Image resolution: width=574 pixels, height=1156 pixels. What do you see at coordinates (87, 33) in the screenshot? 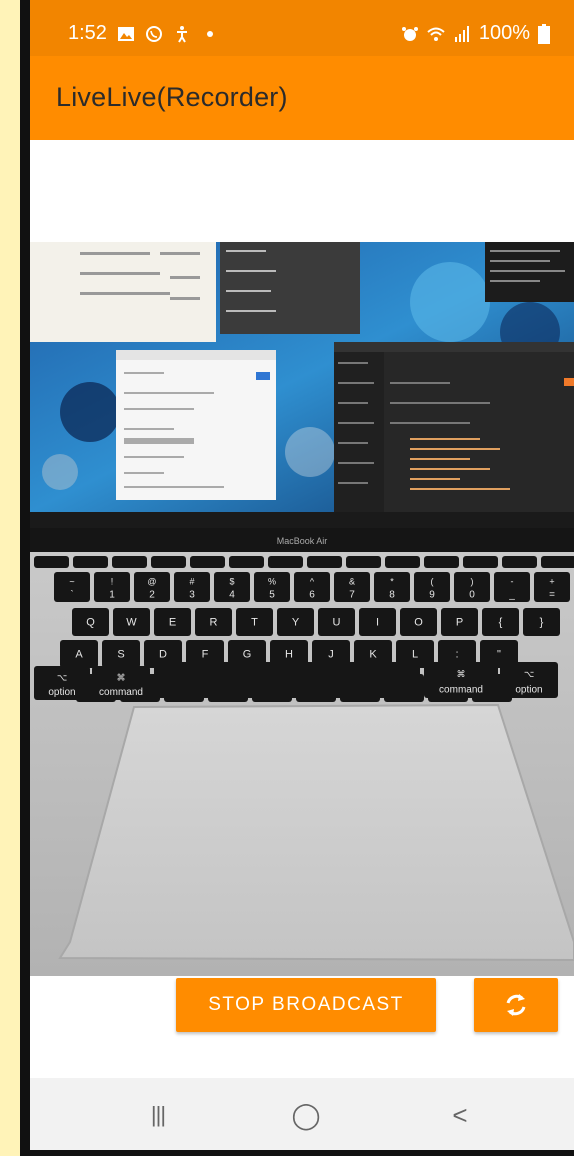
I see `status-time: 1:52` at bounding box center [87, 33].